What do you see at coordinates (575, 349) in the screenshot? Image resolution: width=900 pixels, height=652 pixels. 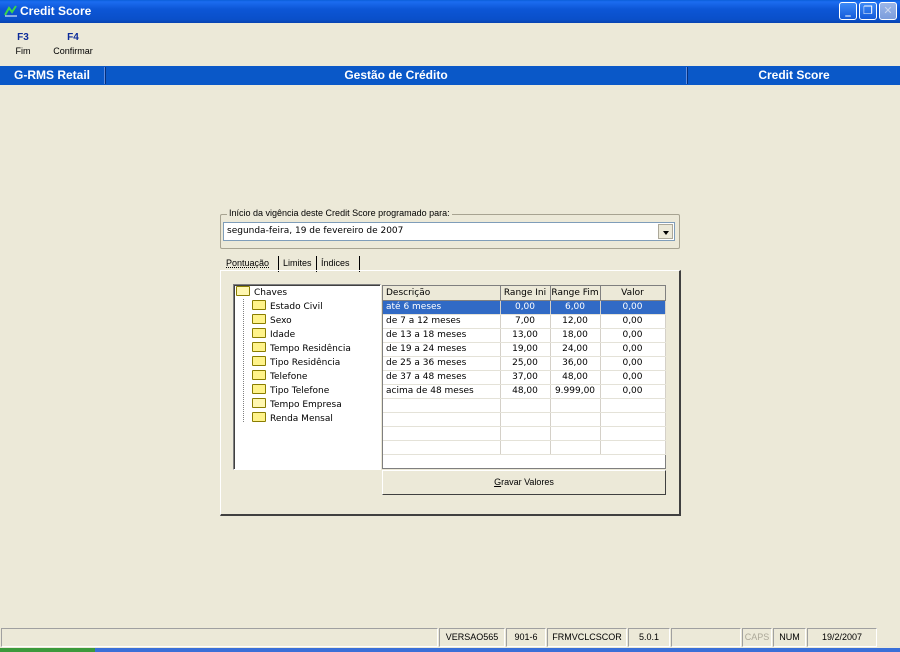 I see `cell-range-fim: 24,00` at bounding box center [575, 349].